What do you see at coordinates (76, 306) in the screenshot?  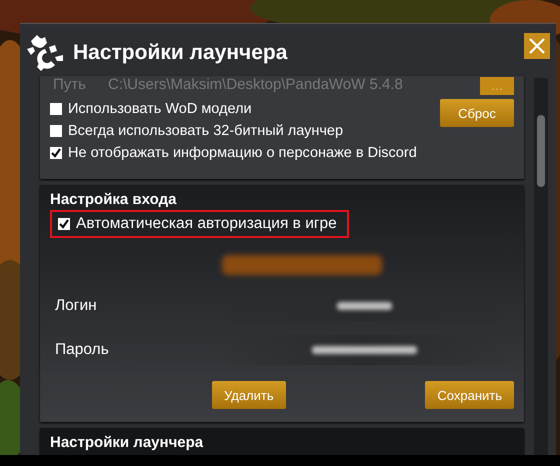 I see `field-label: Логин` at bounding box center [76, 306].